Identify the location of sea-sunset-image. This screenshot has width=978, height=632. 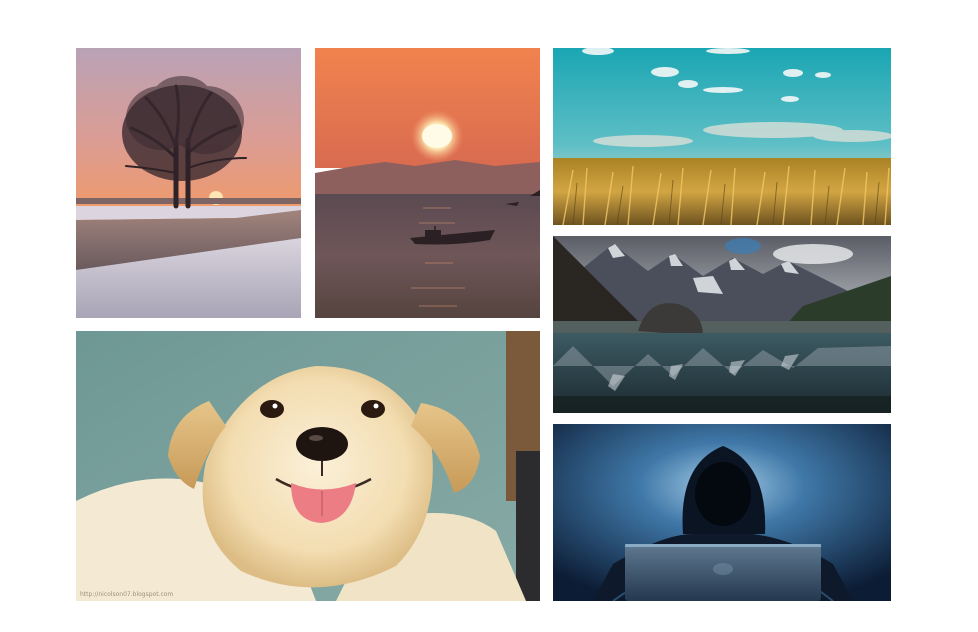
(427, 183).